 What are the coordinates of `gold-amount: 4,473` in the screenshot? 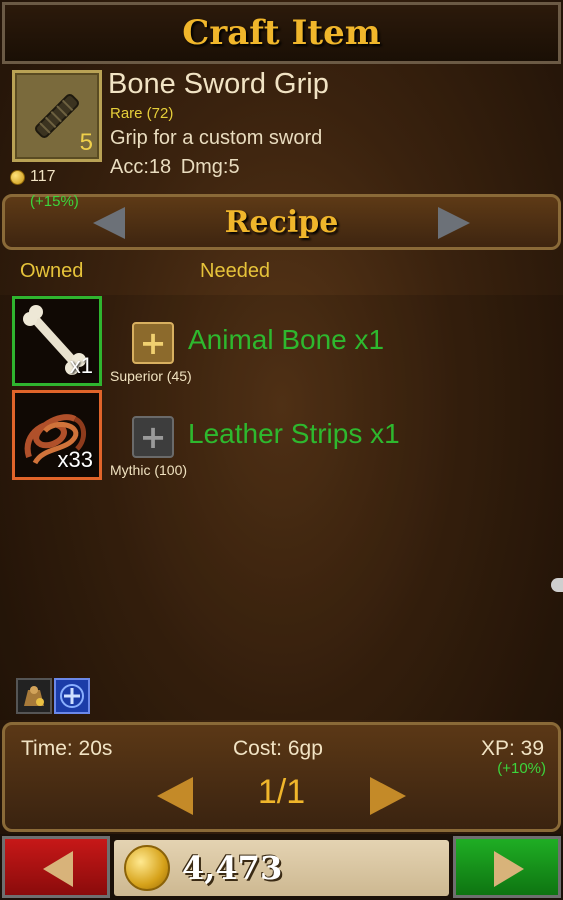 It's located at (232, 868).